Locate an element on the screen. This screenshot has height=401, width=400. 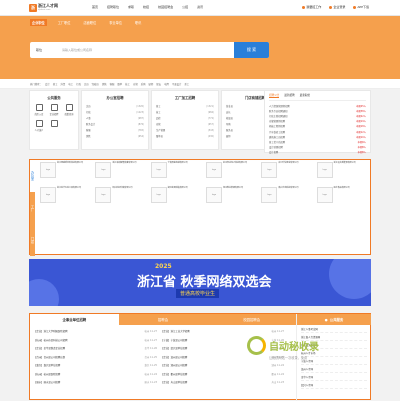
tab-store: 门店 is located at coordinates (32, 240).